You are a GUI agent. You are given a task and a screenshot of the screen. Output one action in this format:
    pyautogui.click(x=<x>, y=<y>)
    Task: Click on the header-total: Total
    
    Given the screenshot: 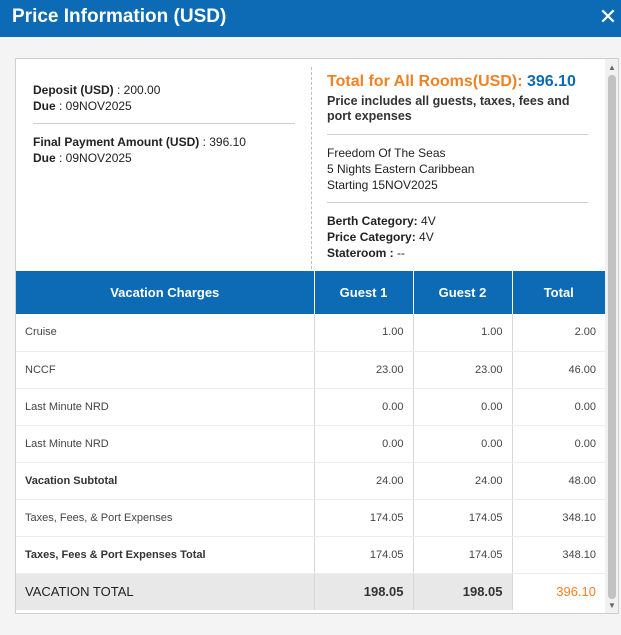 What is the action you would take?
    pyautogui.click(x=558, y=292)
    